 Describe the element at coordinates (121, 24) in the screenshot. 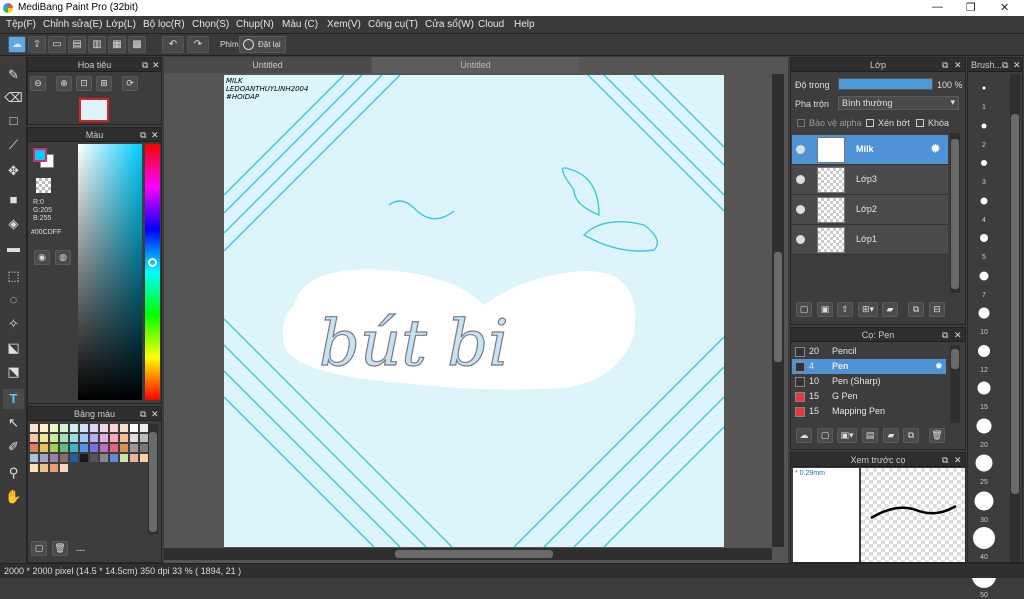

I see `menu-layer: Lớp(L)` at that location.